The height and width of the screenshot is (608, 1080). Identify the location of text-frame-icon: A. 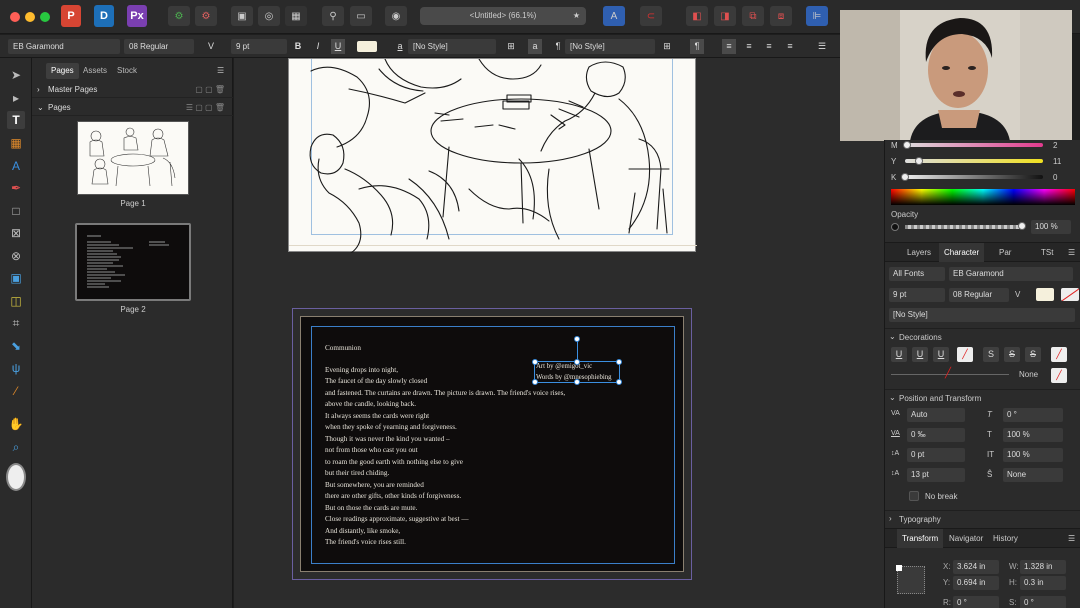
(614, 16).